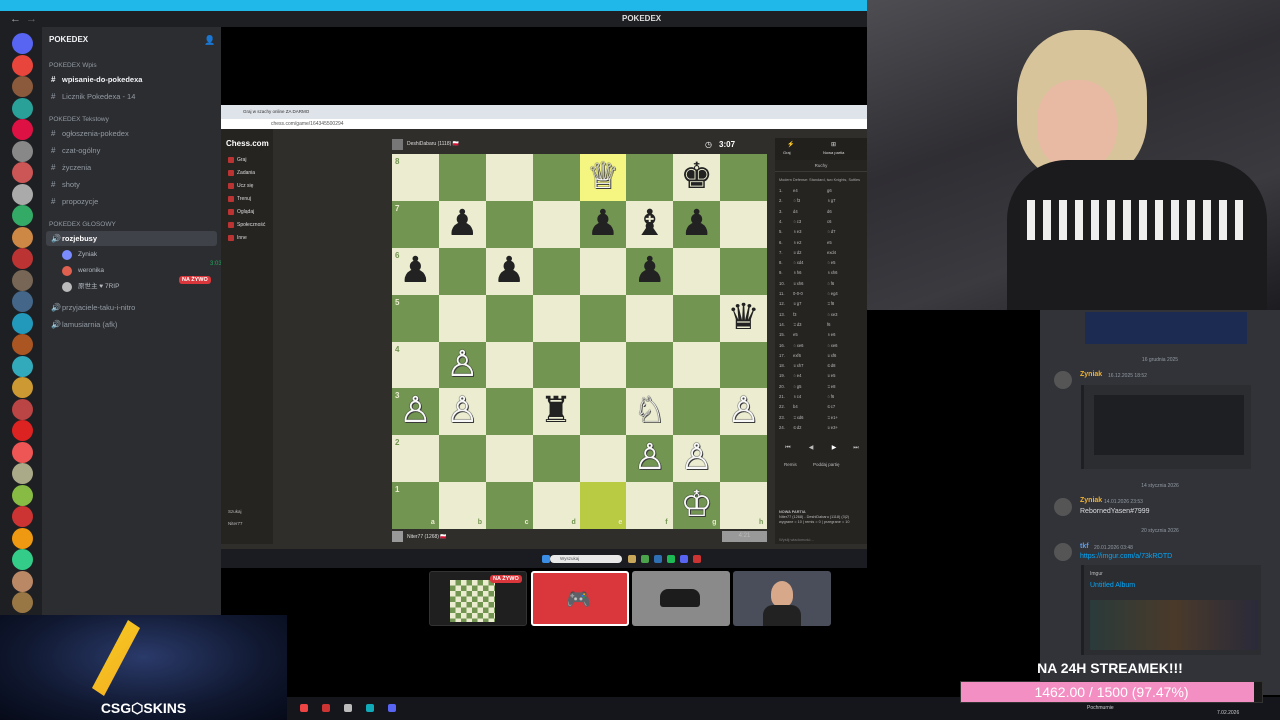 This screenshot has width=1280, height=720. I want to click on settings-icon, so click(348, 708).